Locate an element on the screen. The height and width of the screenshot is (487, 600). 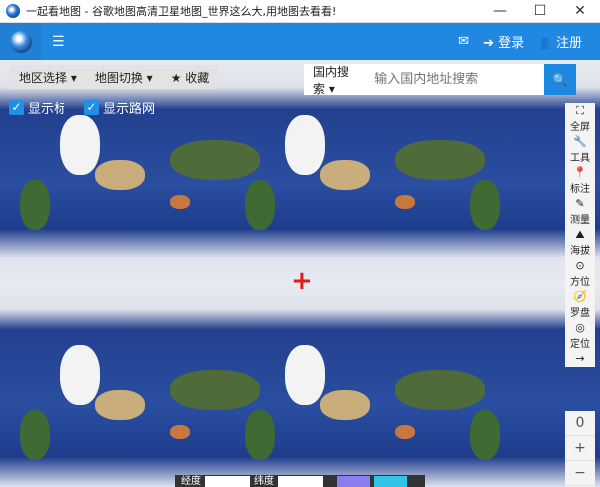
map-switch-dropdown: 地图切换 ▾ is located at coordinates (124, 77).